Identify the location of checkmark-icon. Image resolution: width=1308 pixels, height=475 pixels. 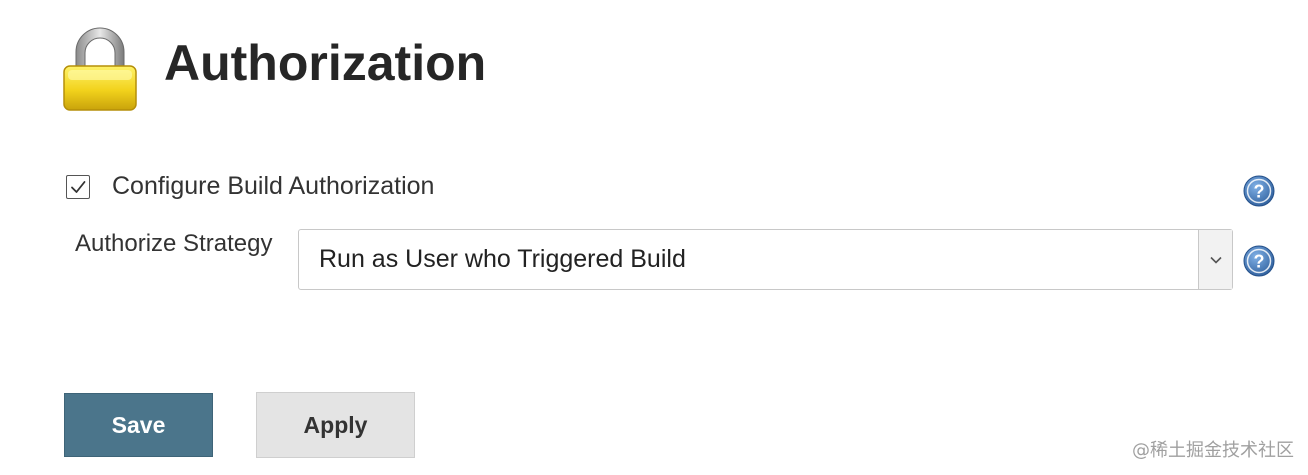
(78, 186).